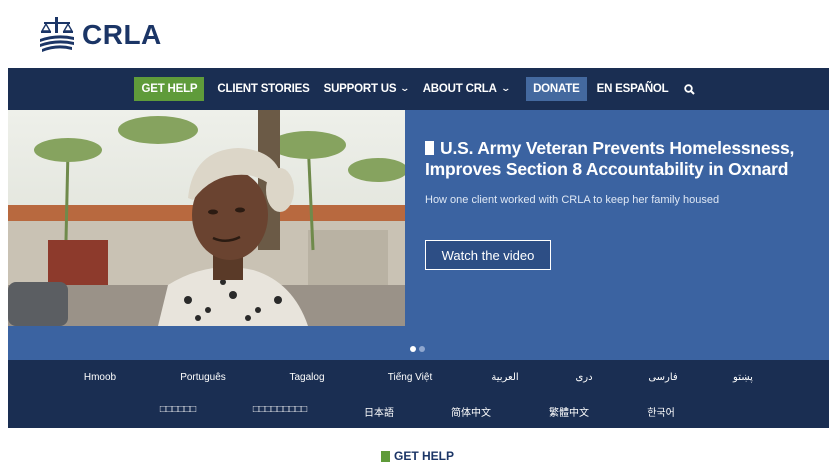  Describe the element at coordinates (424, 456) in the screenshot. I see `get-help-heading-label: GET HELP` at that location.